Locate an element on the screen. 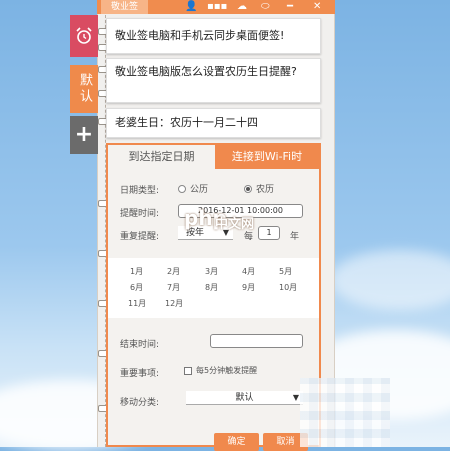  important-items-label: 重要事项: is located at coordinates (140, 374).